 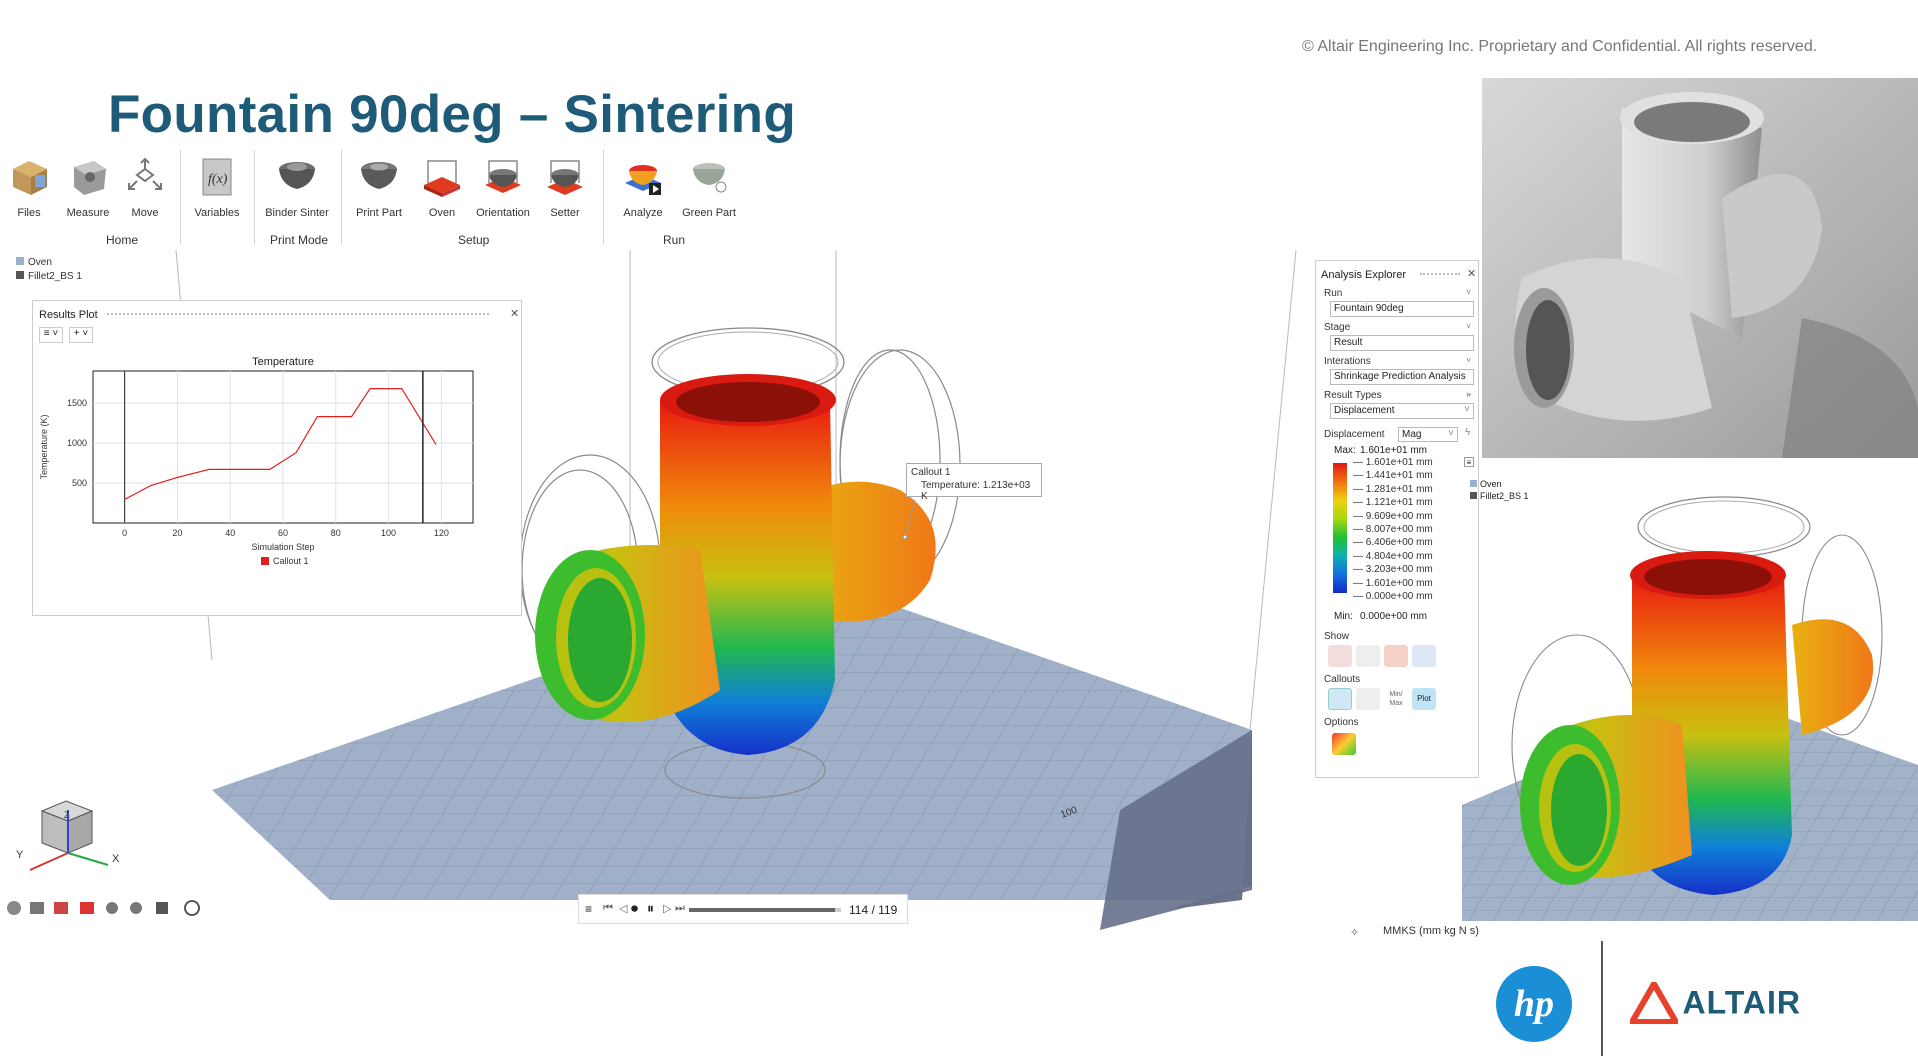 I want to click on step-back-icon: ◁, so click(x=623, y=908).